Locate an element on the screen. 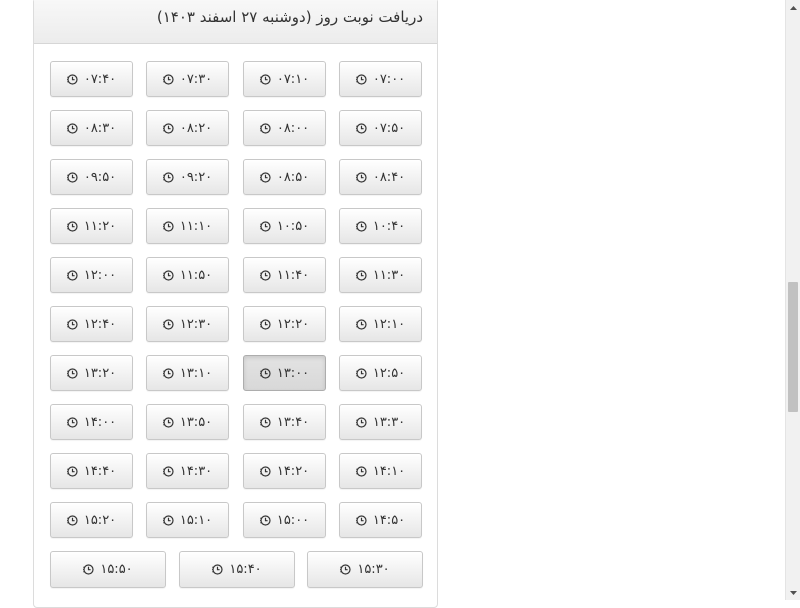 The image size is (800, 608). time-slot-button: ۱۱:۲۰ is located at coordinates (91, 226).